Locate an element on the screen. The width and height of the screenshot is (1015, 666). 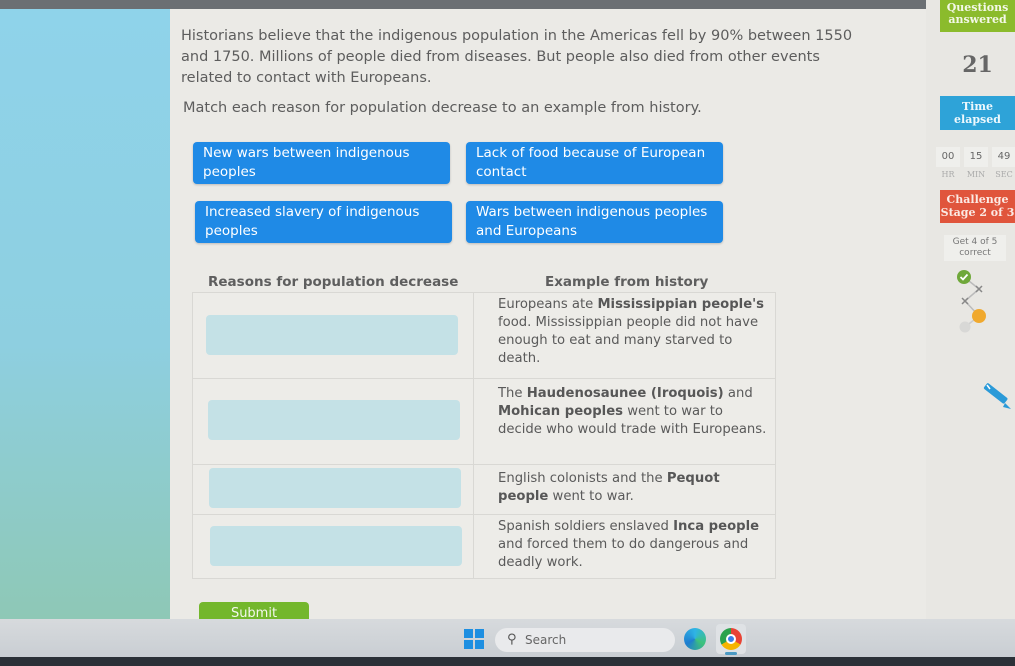
challenge-stage: Stage 2 of 3 is located at coordinates (977, 212).